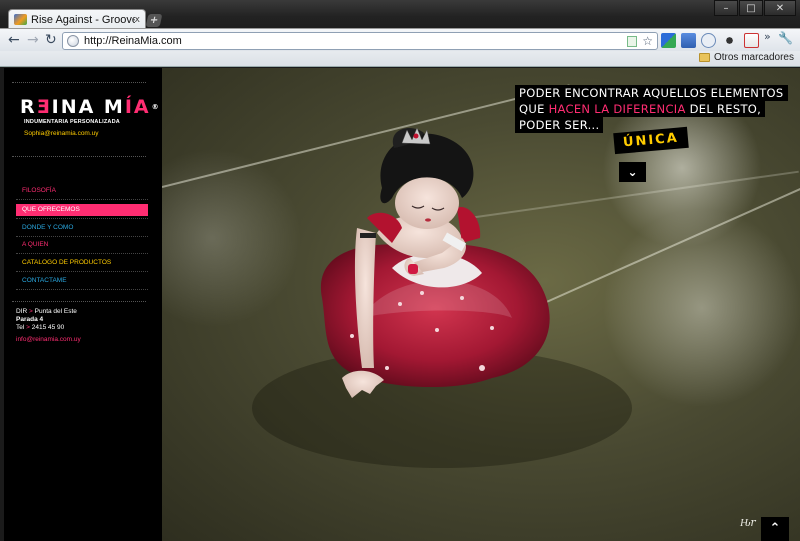  I want to click on address-line-parada: Parada 4, so click(30, 319).